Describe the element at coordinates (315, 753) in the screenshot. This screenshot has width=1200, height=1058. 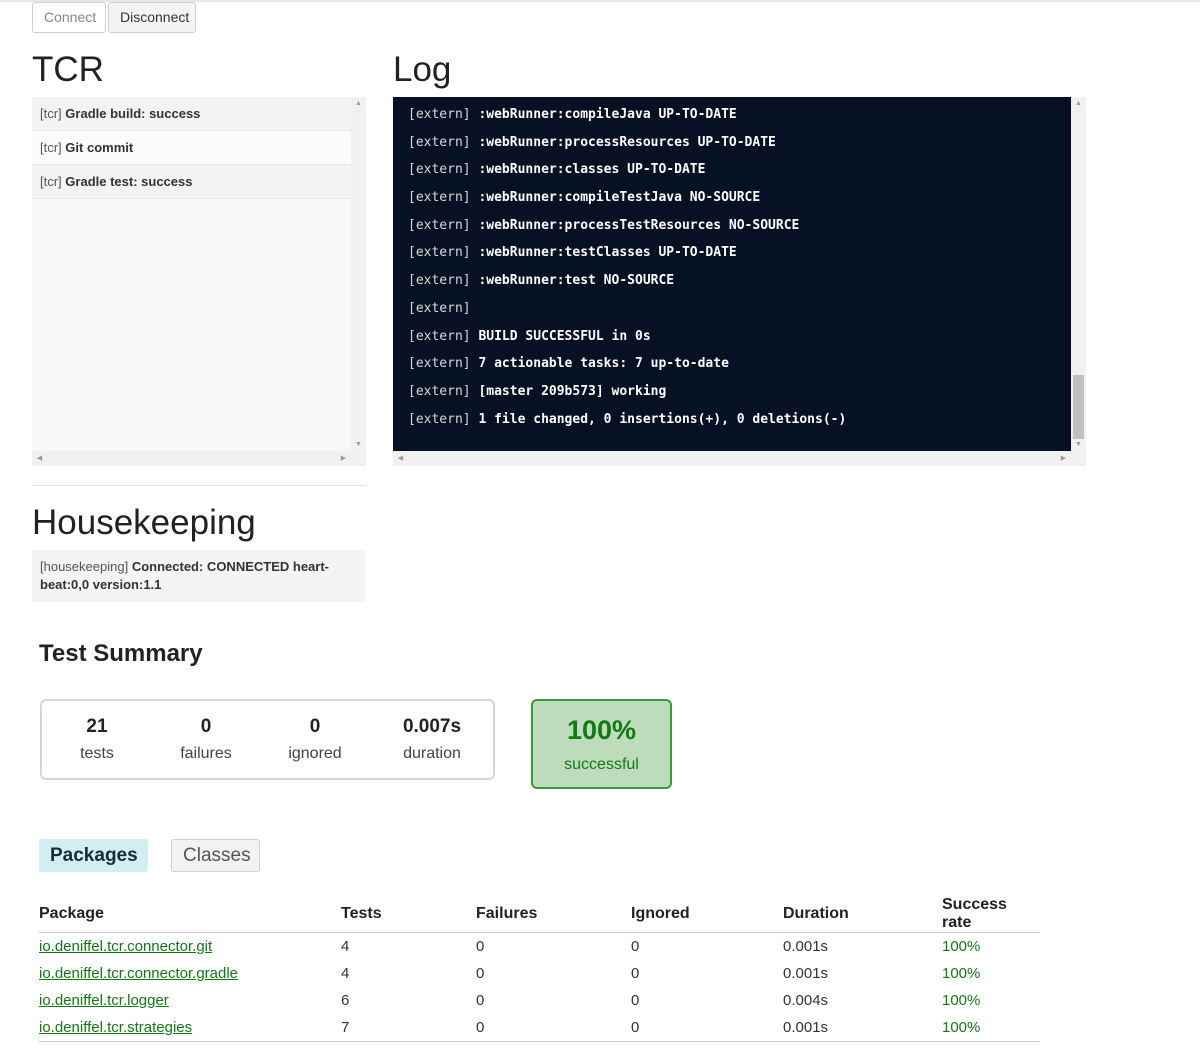
I see `ignored-label: ignored` at that location.